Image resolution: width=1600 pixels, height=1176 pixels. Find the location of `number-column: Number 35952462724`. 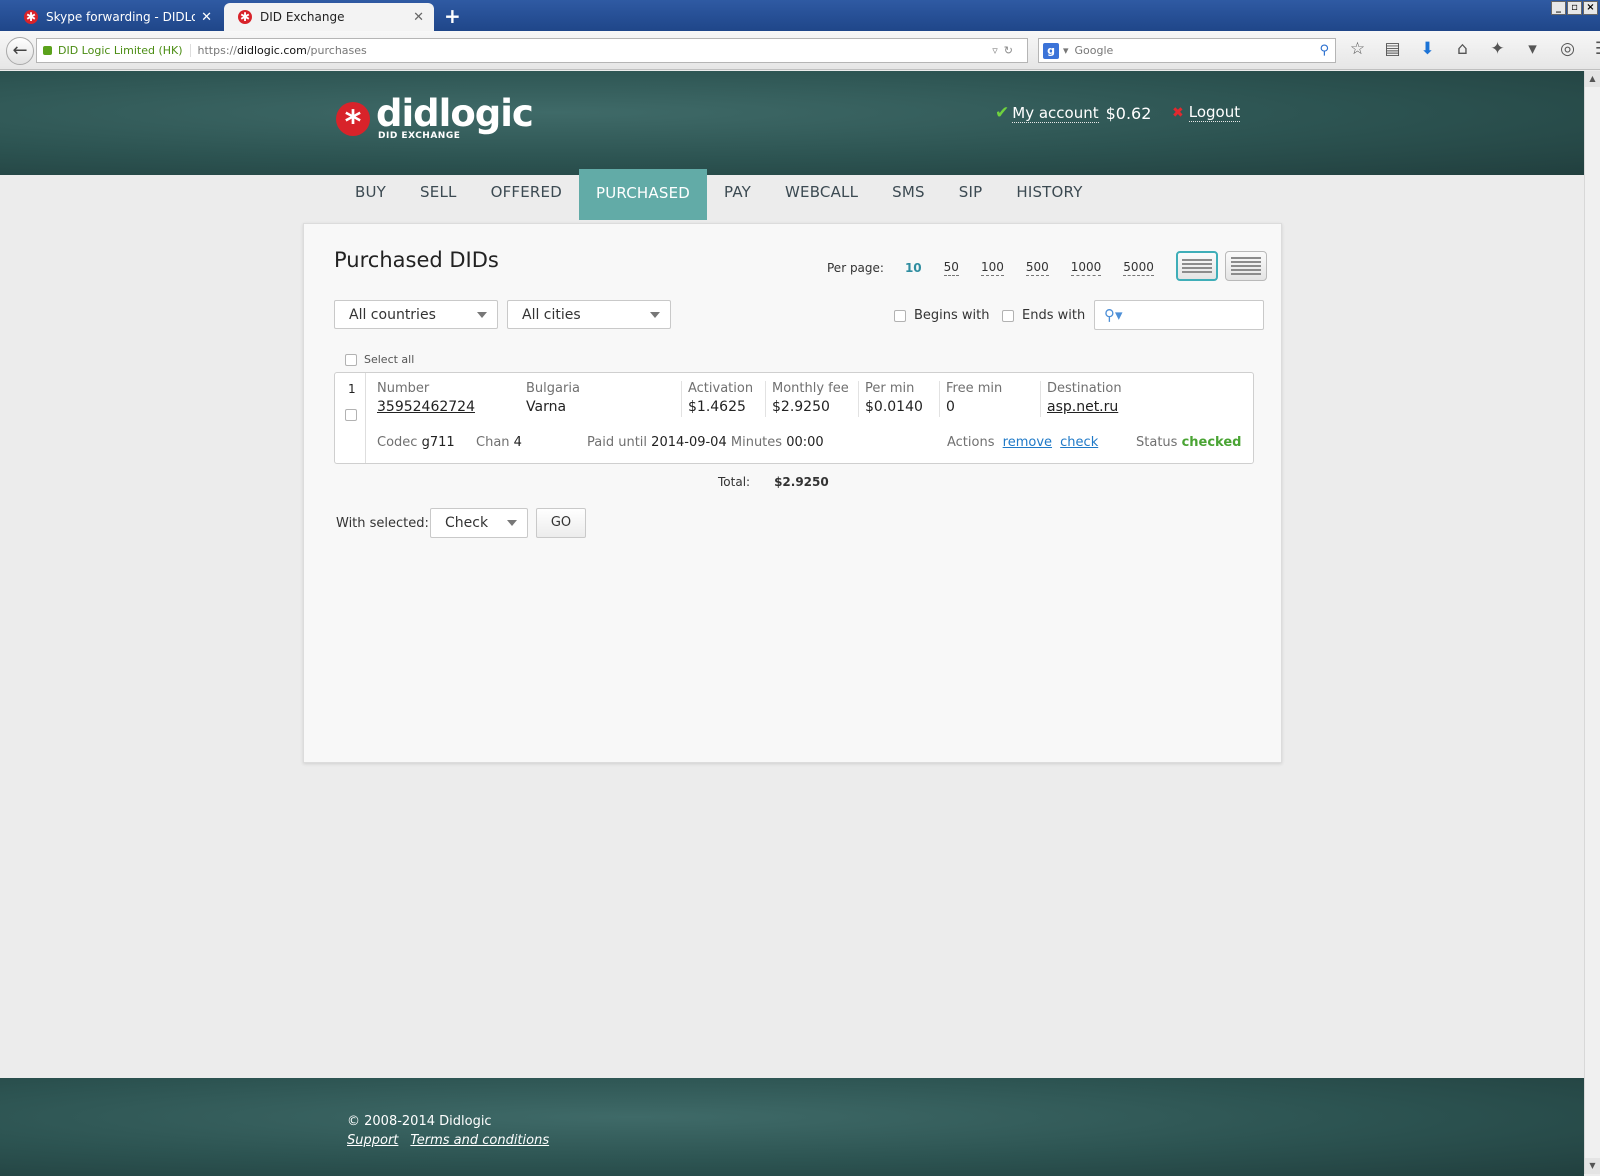

number-column: Number 35952462724 is located at coordinates (426, 398).